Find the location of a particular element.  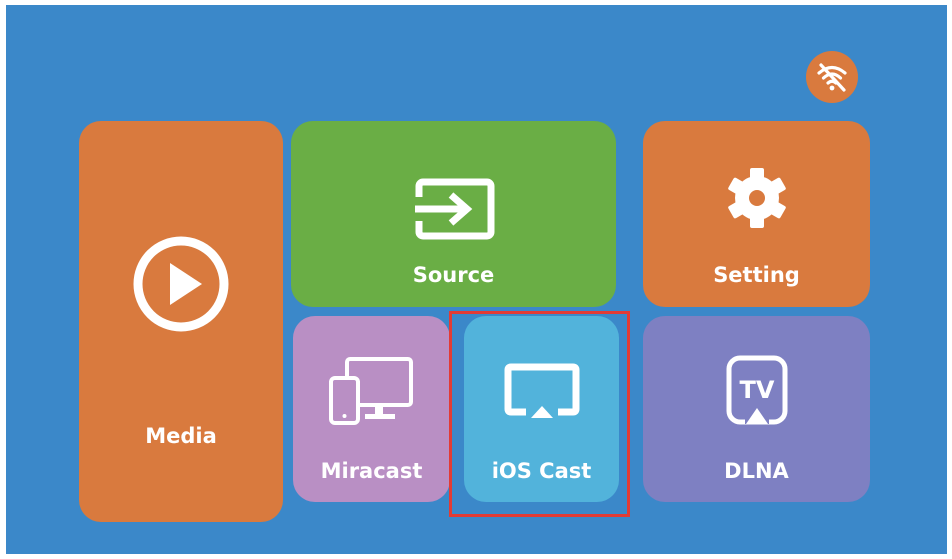

wifi-off-icon is located at coordinates (832, 77).